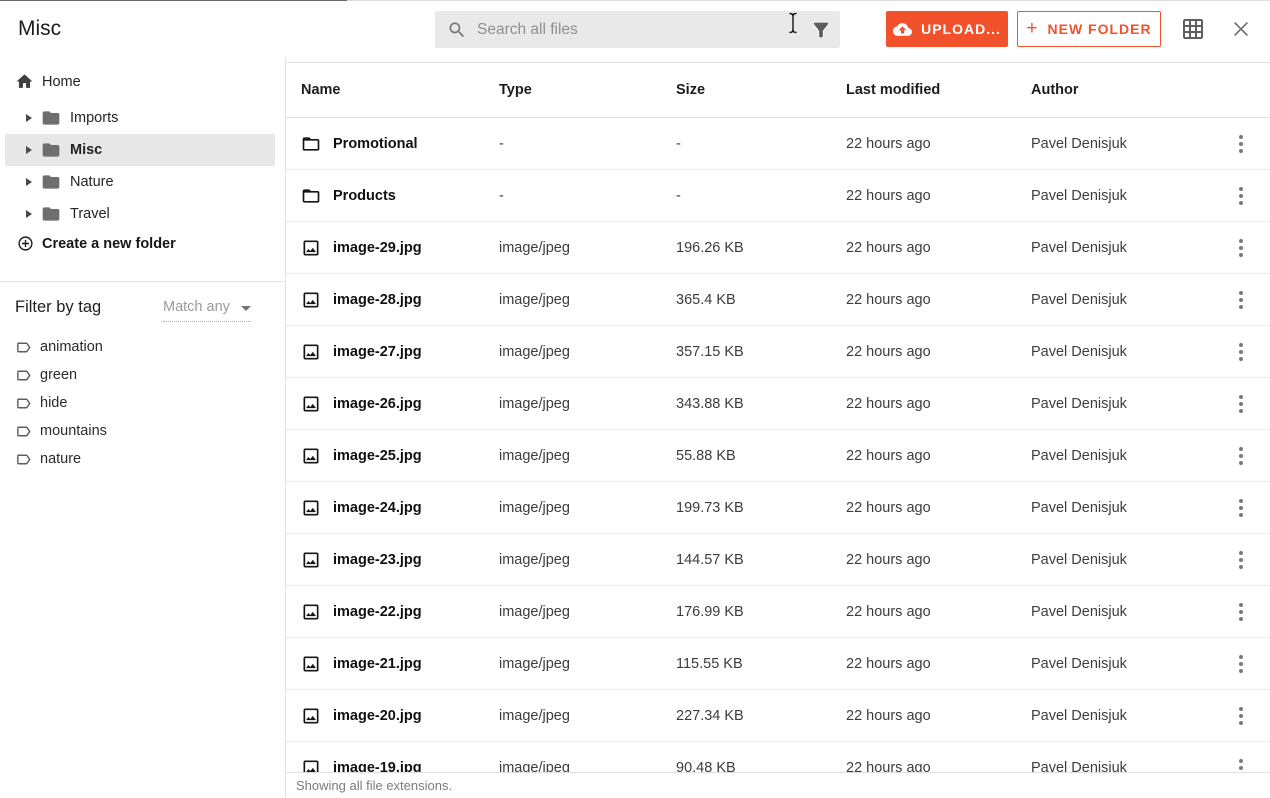 This screenshot has height=798, width=1270. Describe the element at coordinates (678, 195) in the screenshot. I see `file-size: -` at that location.